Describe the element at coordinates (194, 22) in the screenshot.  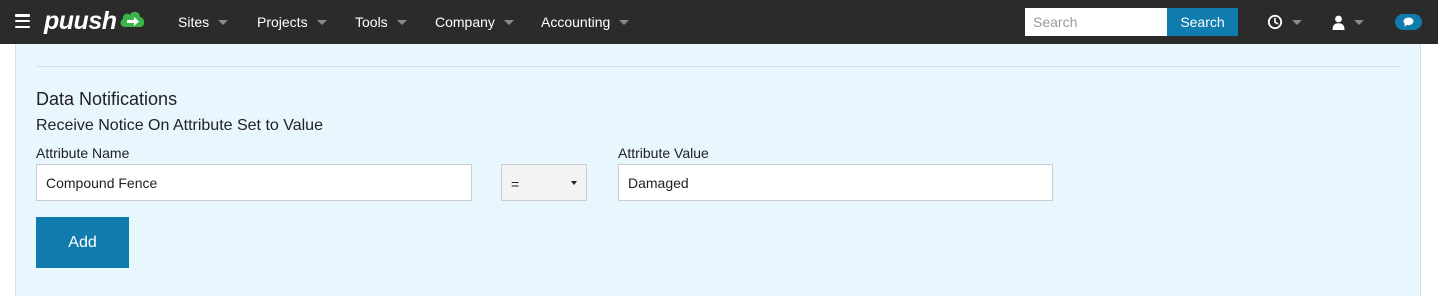
I see `nav-sites-label: Sites` at that location.